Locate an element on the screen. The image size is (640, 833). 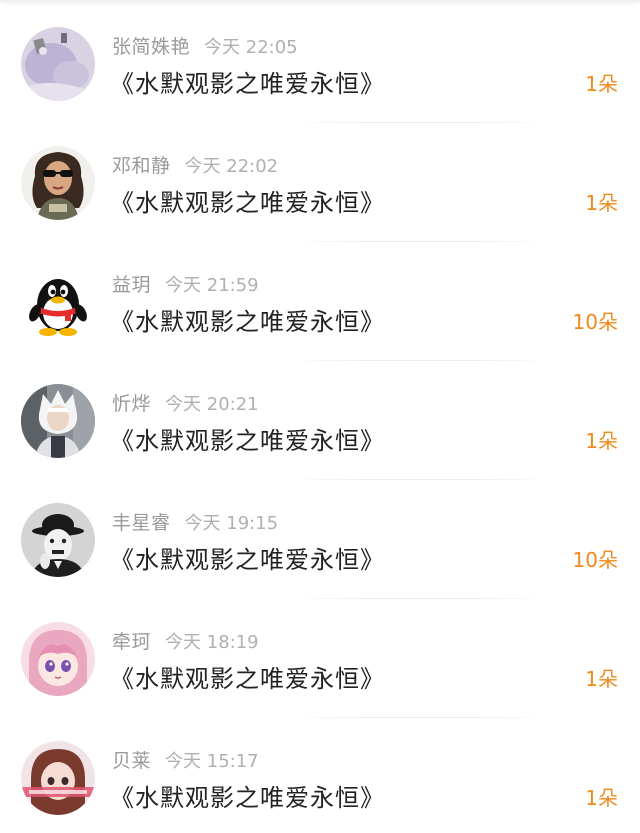
white-hair-cosplay-avatar is located at coordinates (58, 421).